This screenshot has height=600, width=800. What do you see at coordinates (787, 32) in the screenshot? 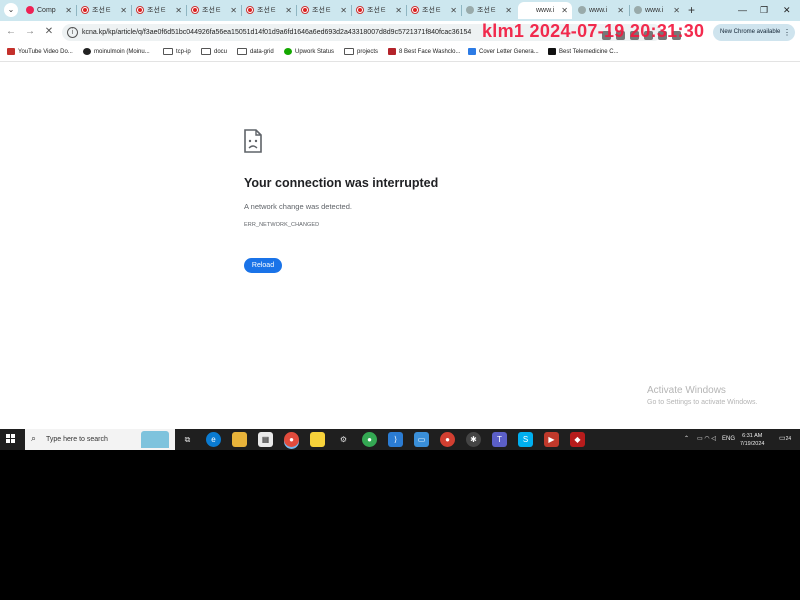
I see `menu-dots-icon: ⋮` at bounding box center [787, 32].